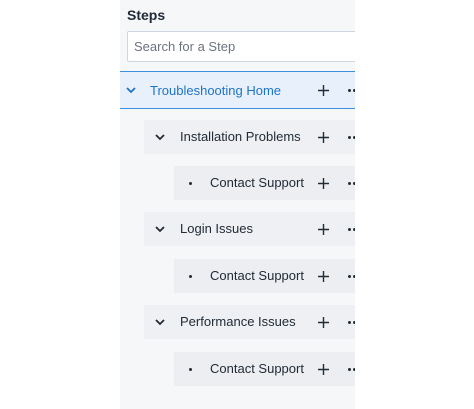 The height and width of the screenshot is (409, 474). I want to click on tree-item-label: Installation Problems, so click(240, 136).